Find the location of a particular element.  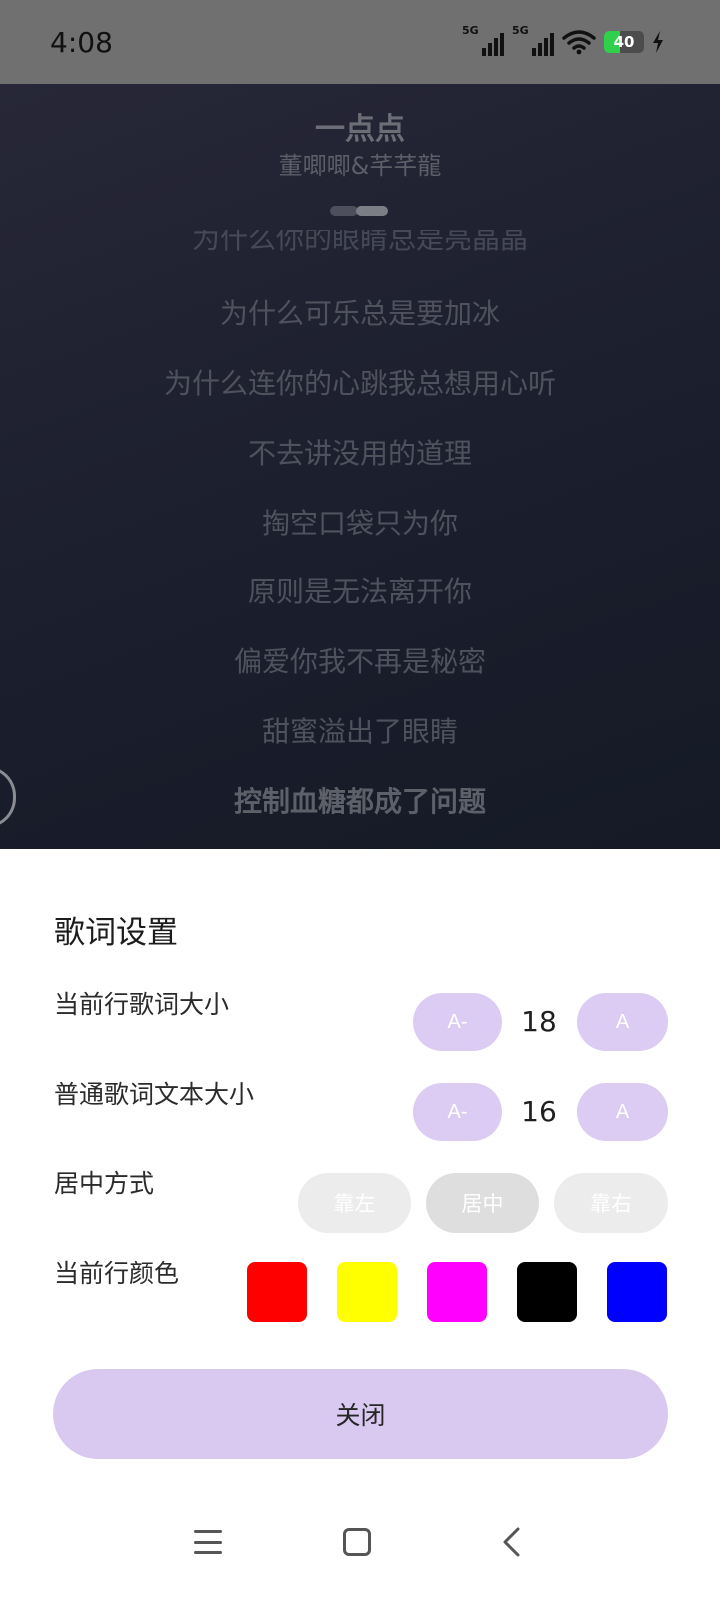

song-artist: 董唧唧&芊芊龍 is located at coordinates (360, 166).